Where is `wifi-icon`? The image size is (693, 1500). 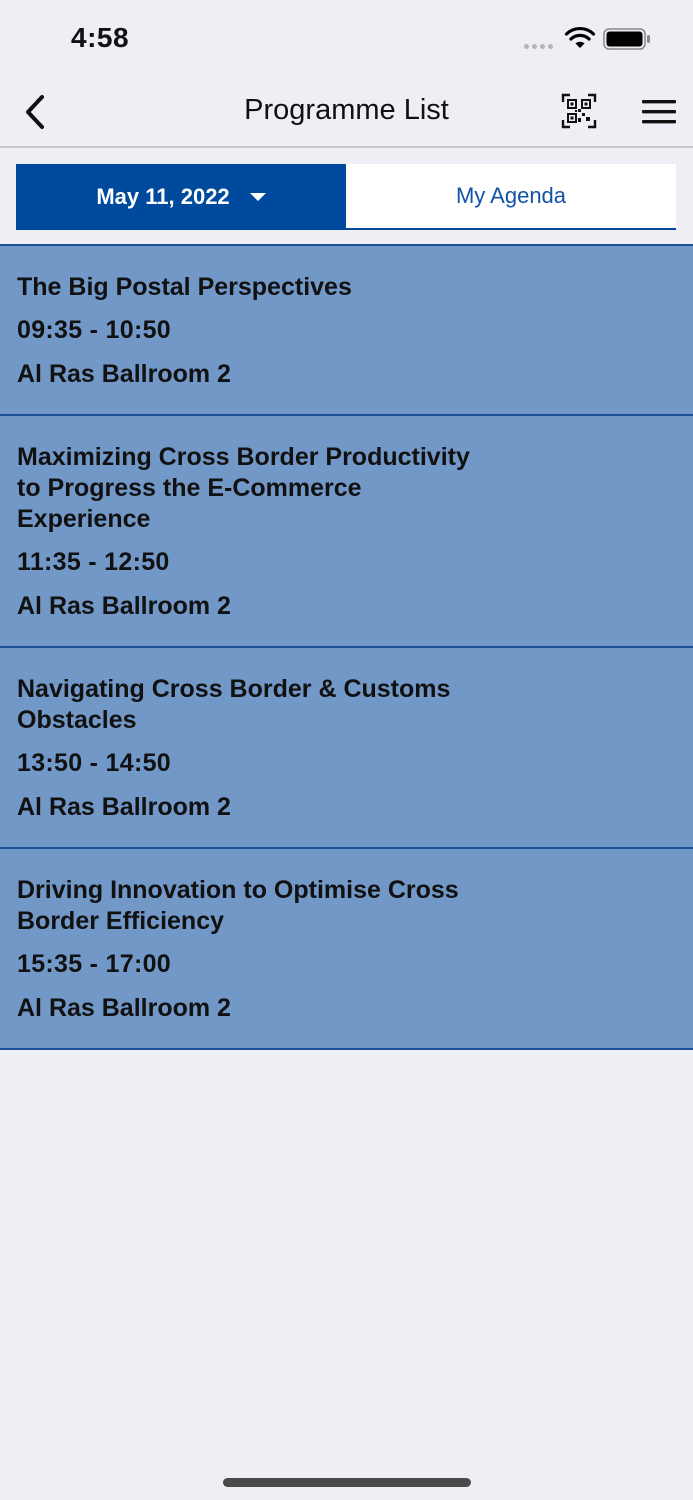 wifi-icon is located at coordinates (580, 37).